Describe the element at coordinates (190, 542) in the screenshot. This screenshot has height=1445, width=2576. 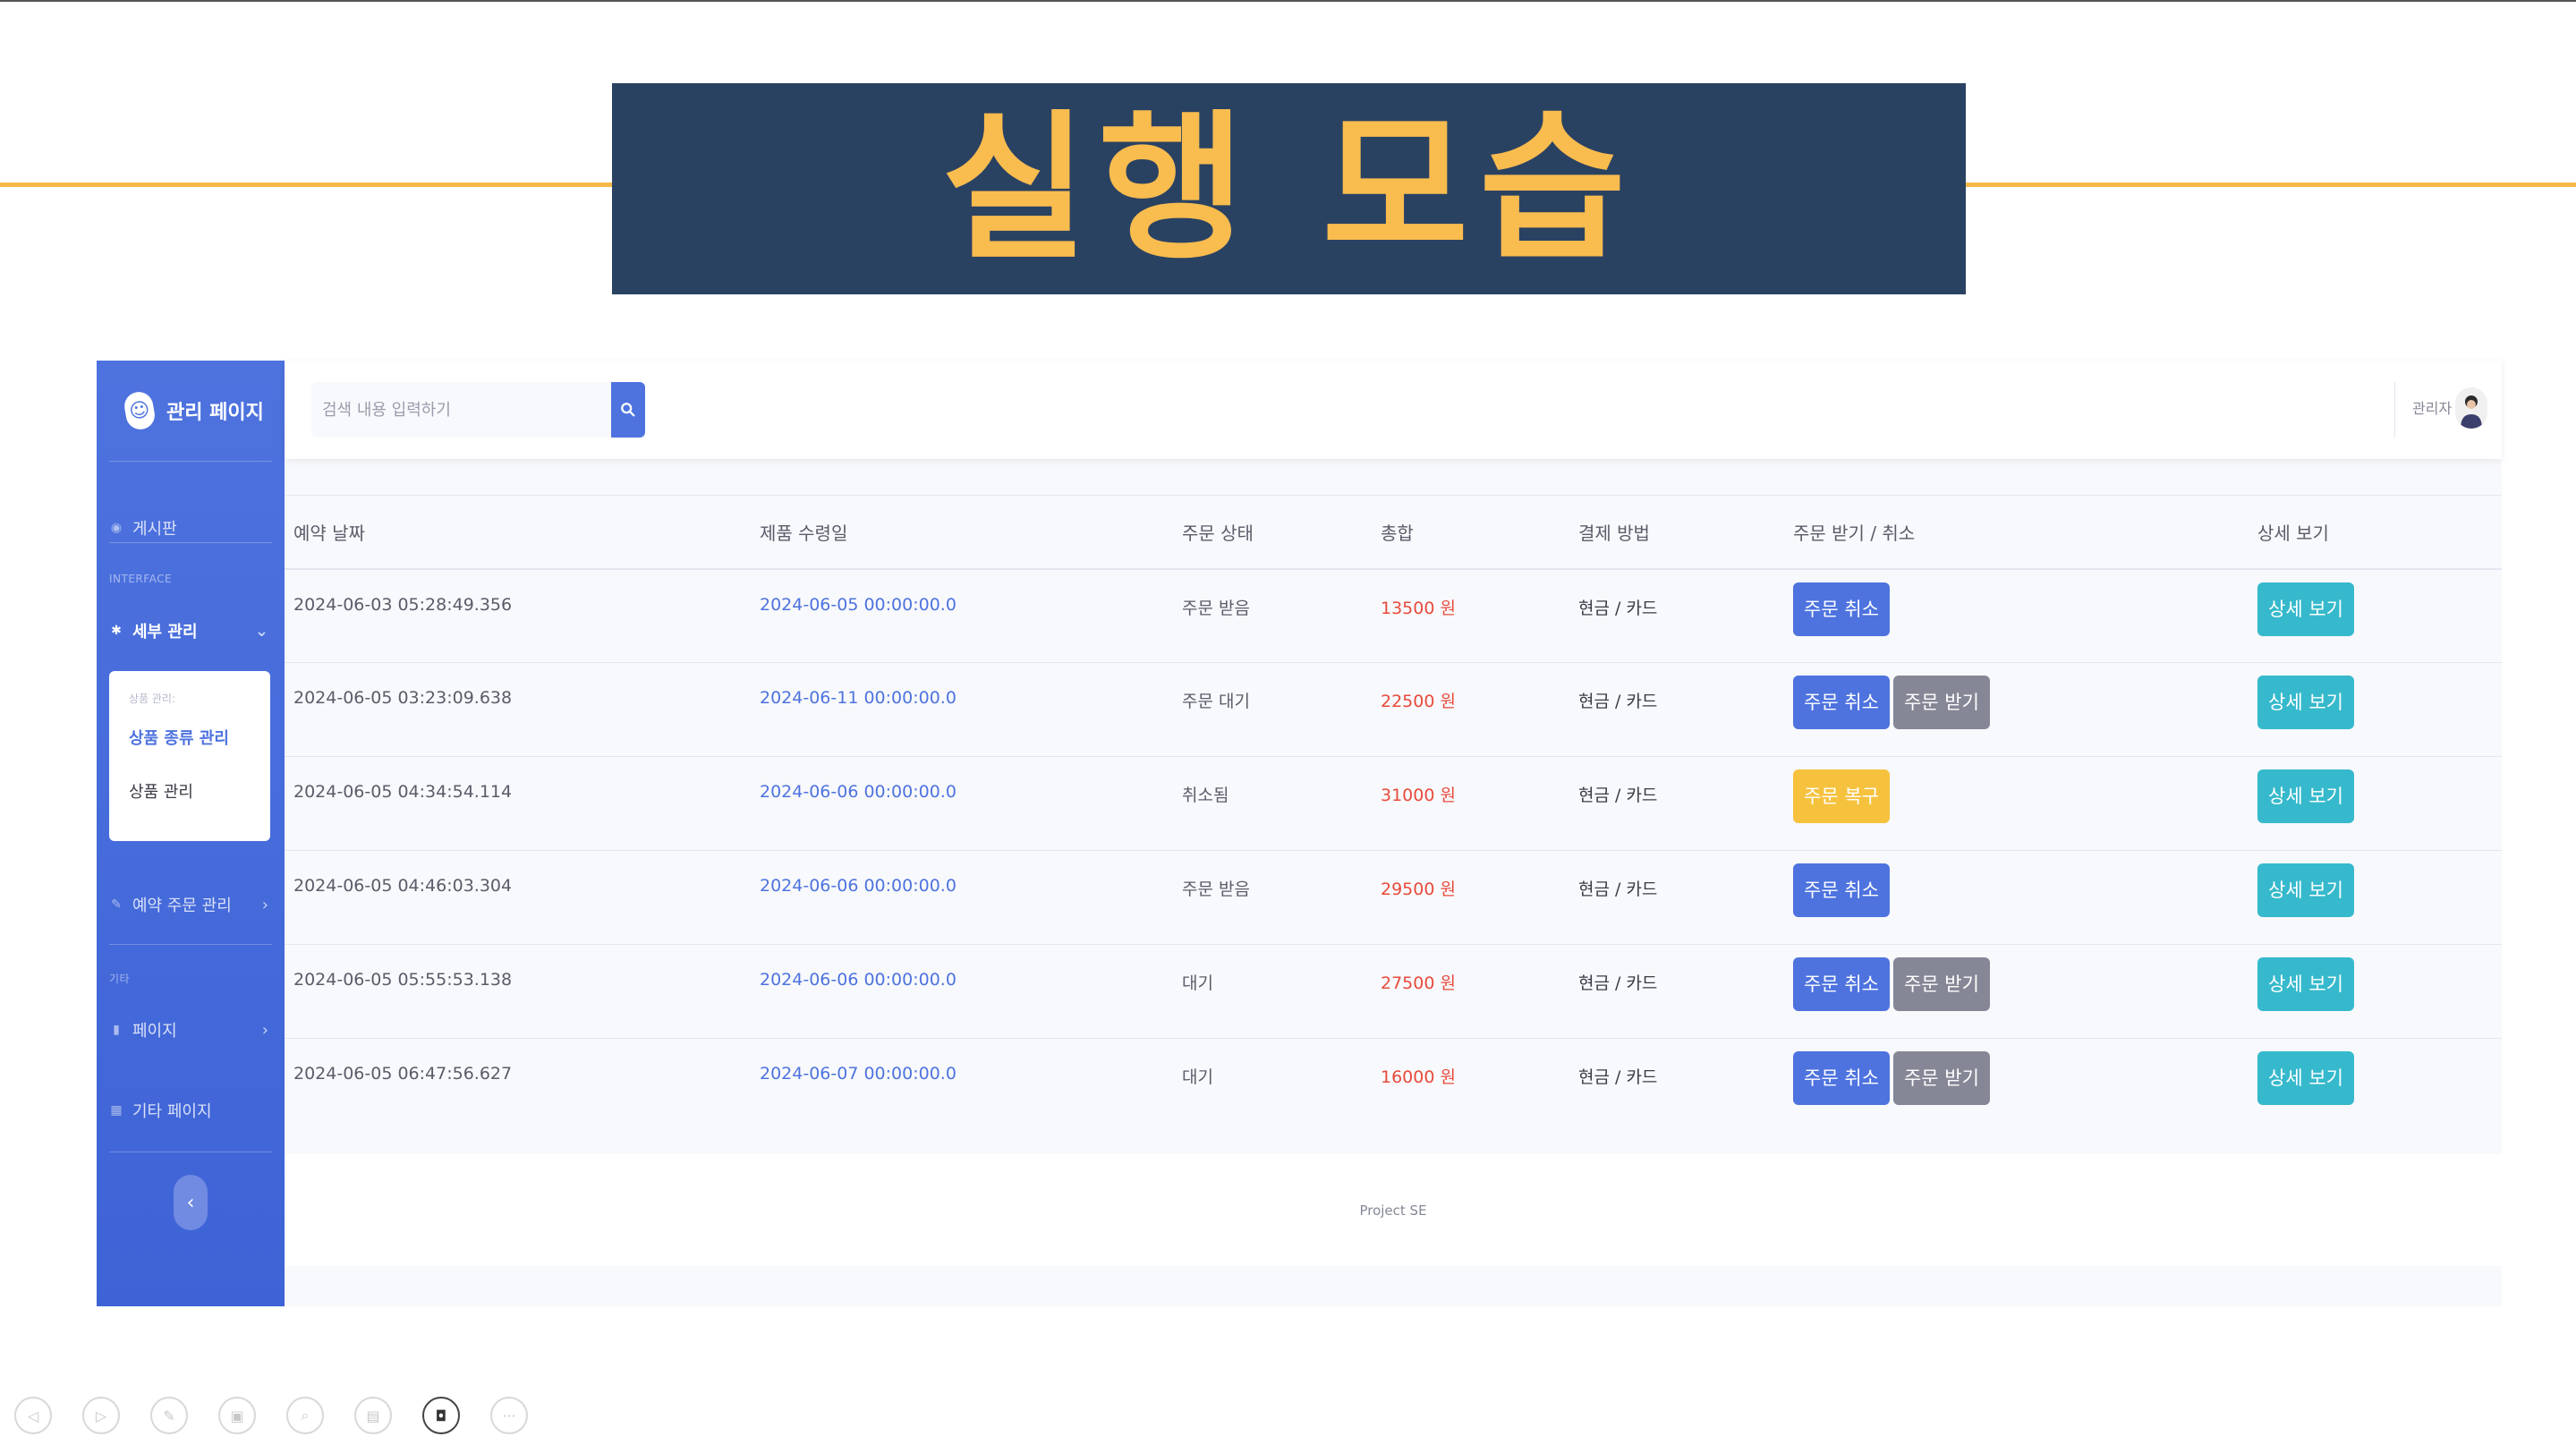
I see `sidebar-divider` at that location.